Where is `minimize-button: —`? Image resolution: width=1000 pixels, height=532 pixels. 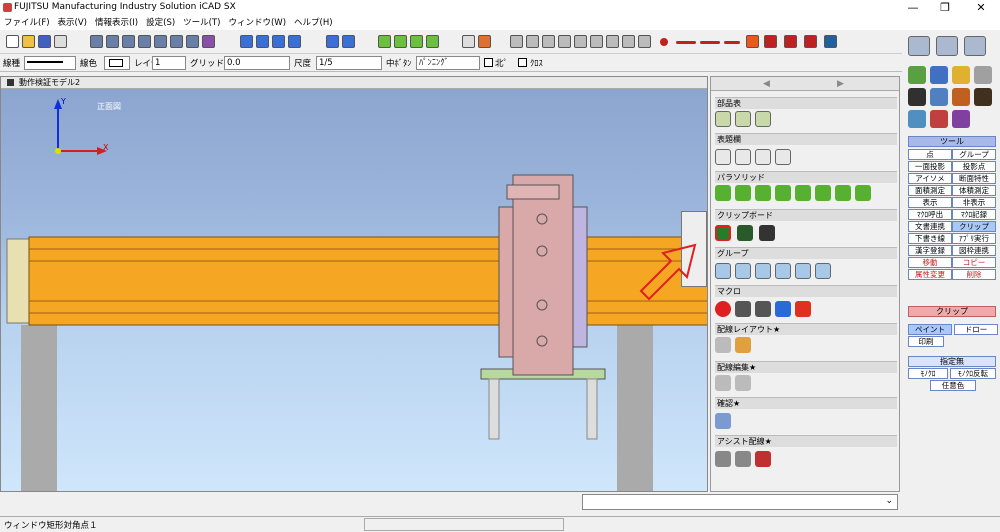
minimize-button: — is located at coordinates (913, 8).